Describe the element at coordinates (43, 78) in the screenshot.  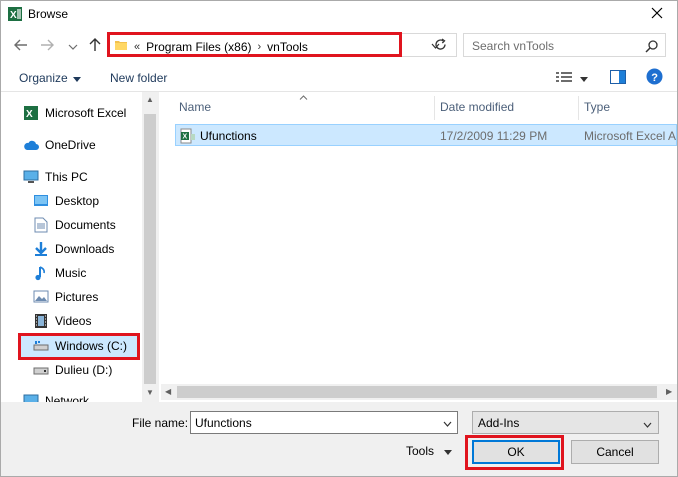
I see `organize-label: Organize` at that location.